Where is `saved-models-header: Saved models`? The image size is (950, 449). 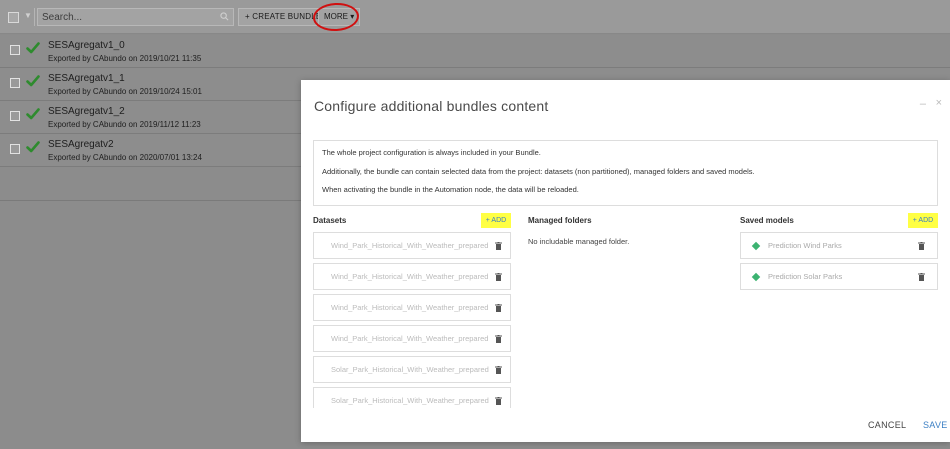
saved-models-header: Saved models is located at coordinates (767, 220).